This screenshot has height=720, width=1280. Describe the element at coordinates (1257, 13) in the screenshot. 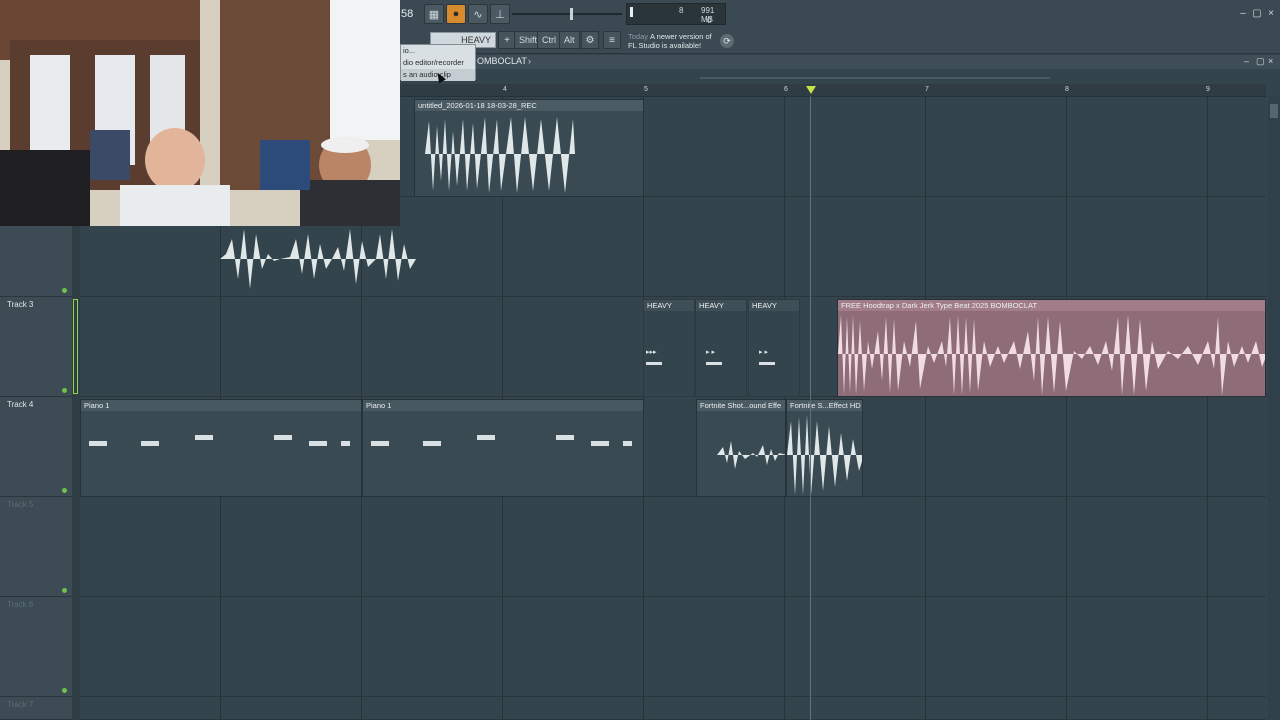

I see `maximize-icon: ▢` at that location.